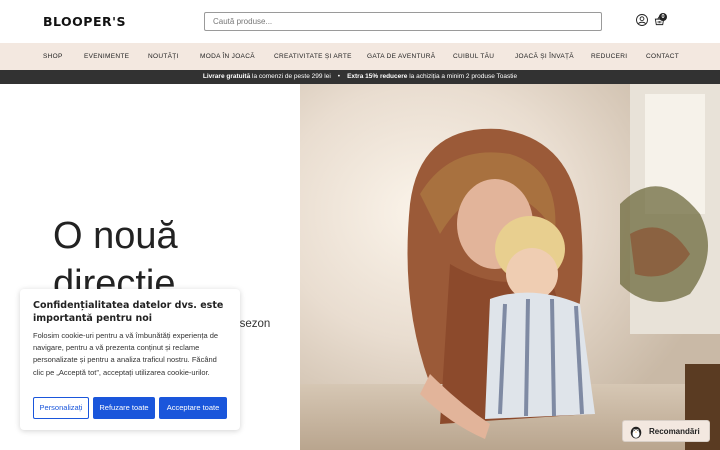 The width and height of the screenshot is (720, 450). I want to click on promo-discount-text: la achiziția a minim 2 produse Toastie, so click(462, 76).